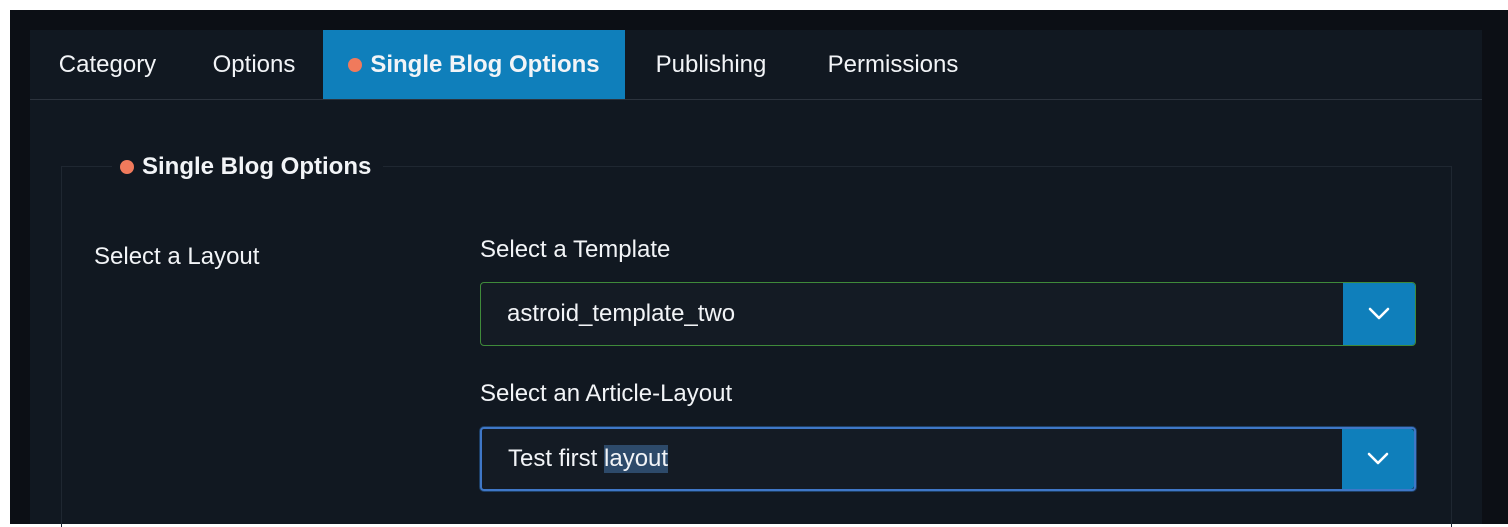 The height and width of the screenshot is (527, 1508). I want to click on article-layout-value-prefix: Test first, so click(556, 458).